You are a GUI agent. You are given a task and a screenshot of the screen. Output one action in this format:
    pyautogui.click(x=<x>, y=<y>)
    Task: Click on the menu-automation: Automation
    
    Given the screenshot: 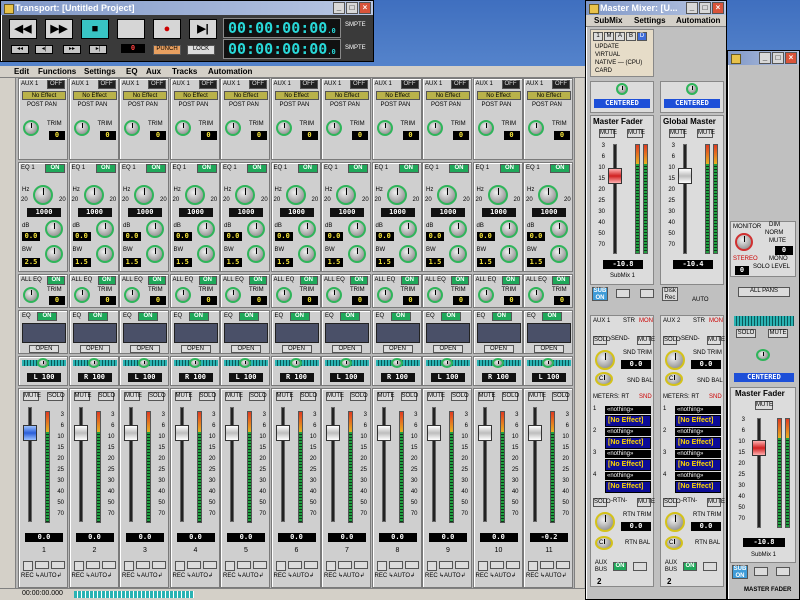 What is the action you would take?
    pyautogui.click(x=230, y=72)
    